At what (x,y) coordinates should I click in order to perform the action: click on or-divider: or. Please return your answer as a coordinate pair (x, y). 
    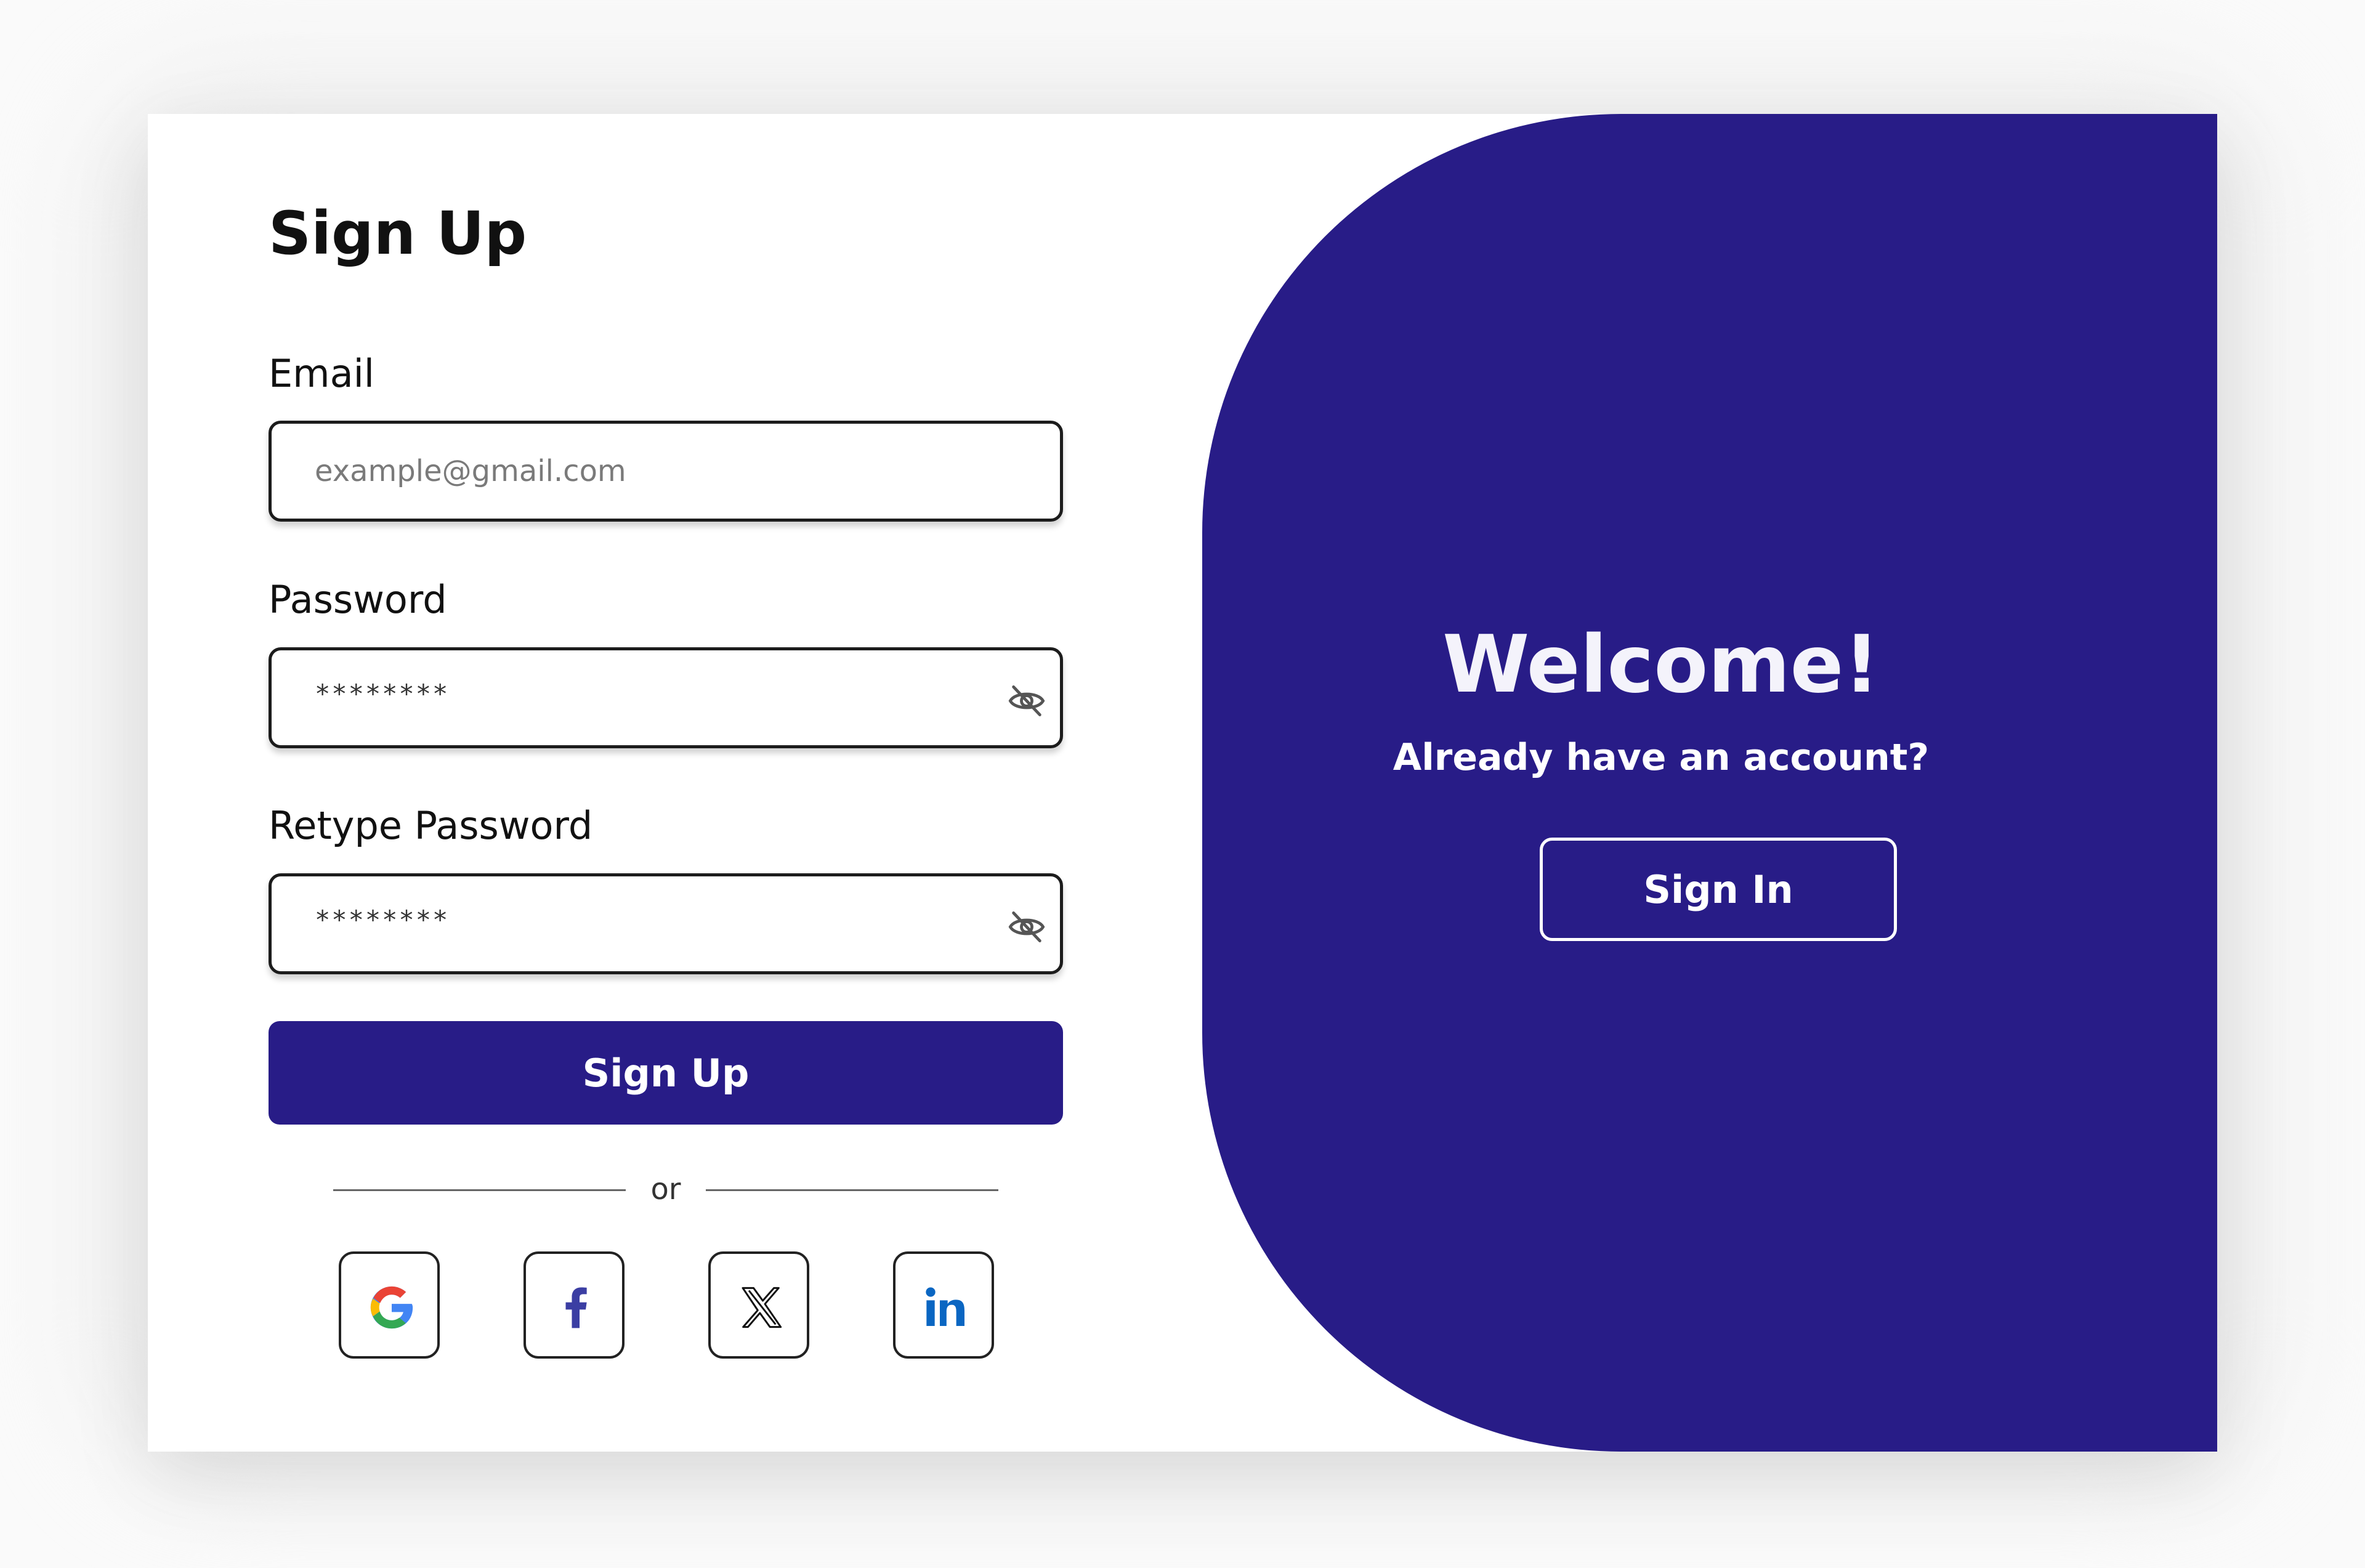
    Looking at the image, I should click on (666, 1189).